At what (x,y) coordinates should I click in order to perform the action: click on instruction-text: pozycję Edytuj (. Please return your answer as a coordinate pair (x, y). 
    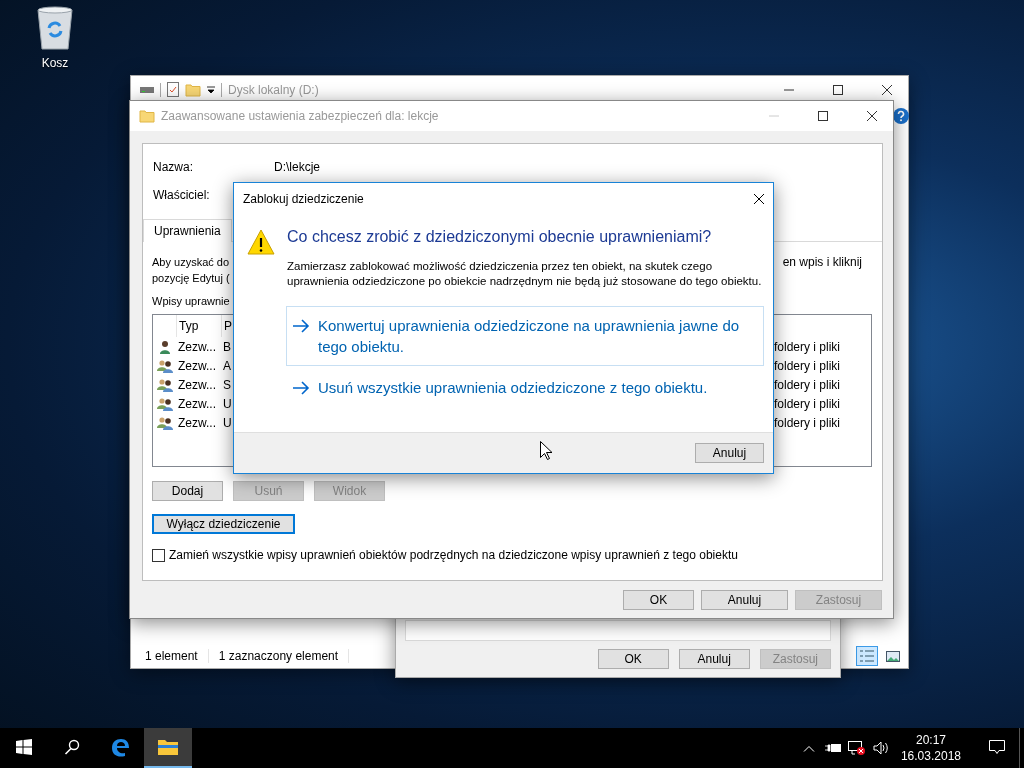
    Looking at the image, I should click on (191, 278).